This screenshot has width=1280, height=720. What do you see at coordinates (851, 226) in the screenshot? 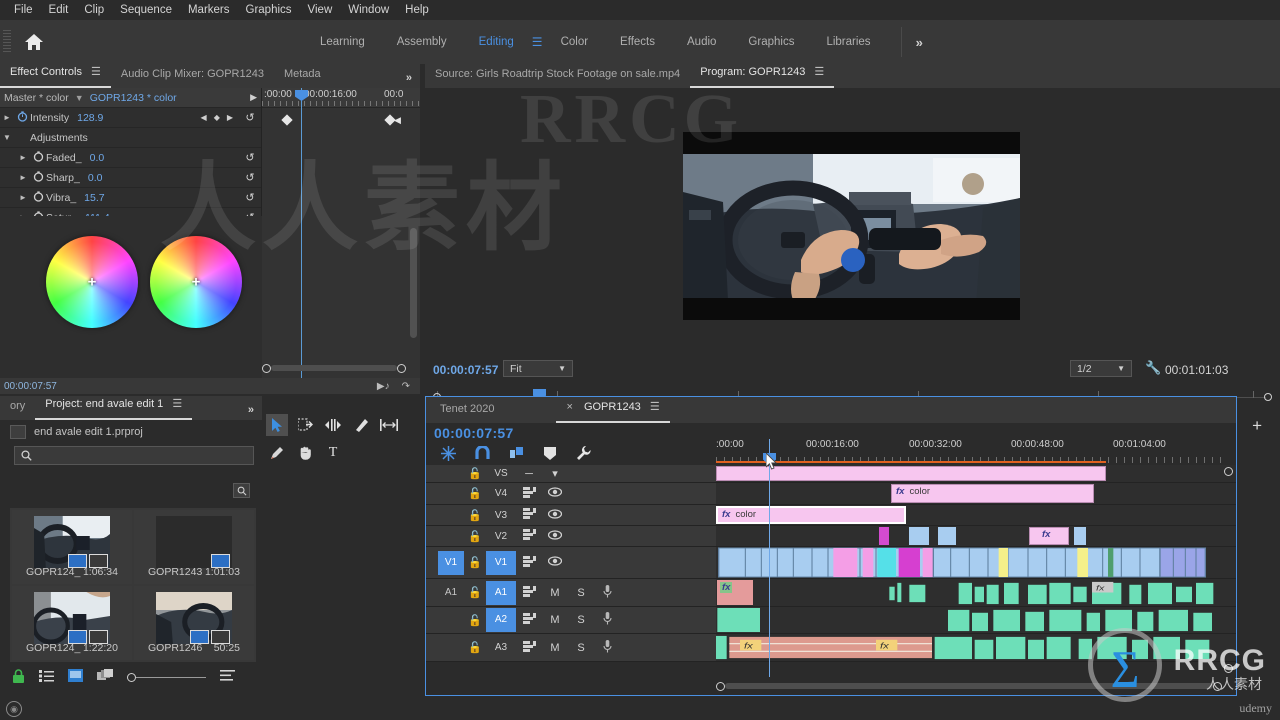
I see `program-video-frame` at bounding box center [851, 226].